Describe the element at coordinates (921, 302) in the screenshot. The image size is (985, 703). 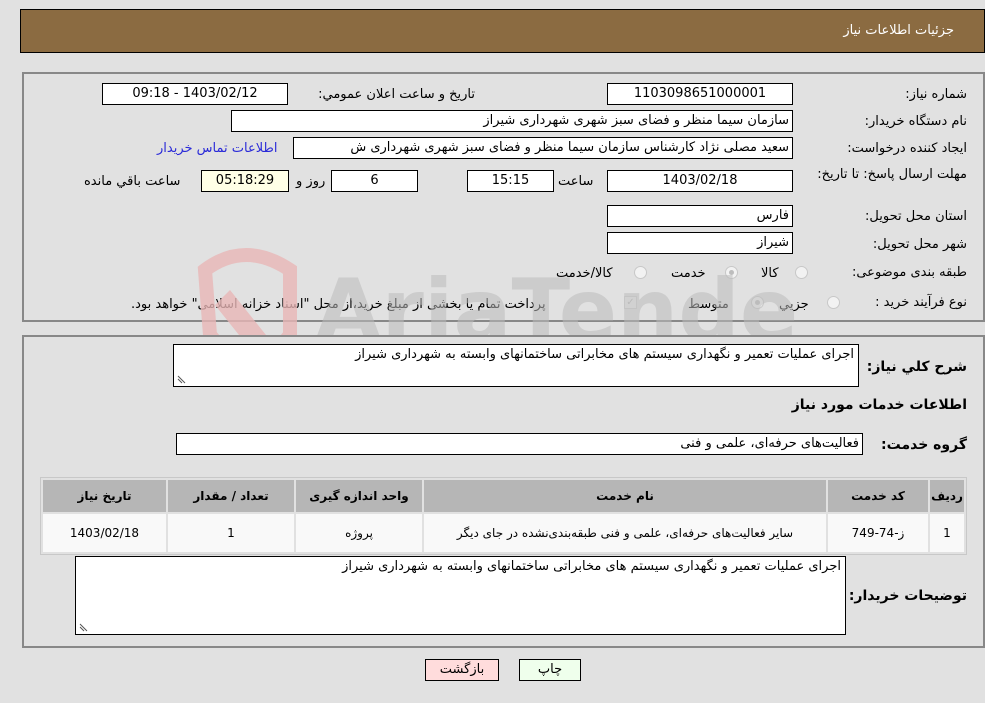
I see `process-type-label: نوع فرآیند خرید :` at that location.